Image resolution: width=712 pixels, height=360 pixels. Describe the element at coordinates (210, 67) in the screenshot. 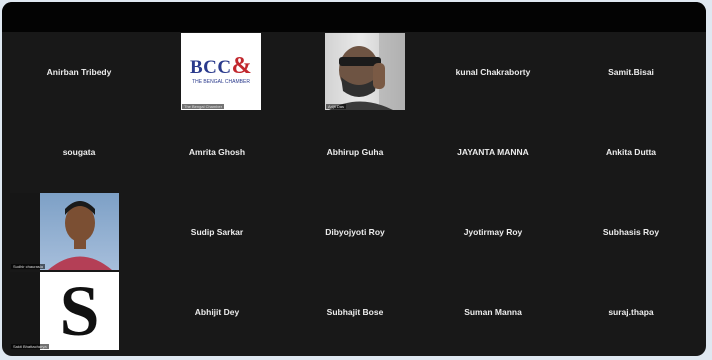

I see `bcc-logo-text: BCC` at that location.